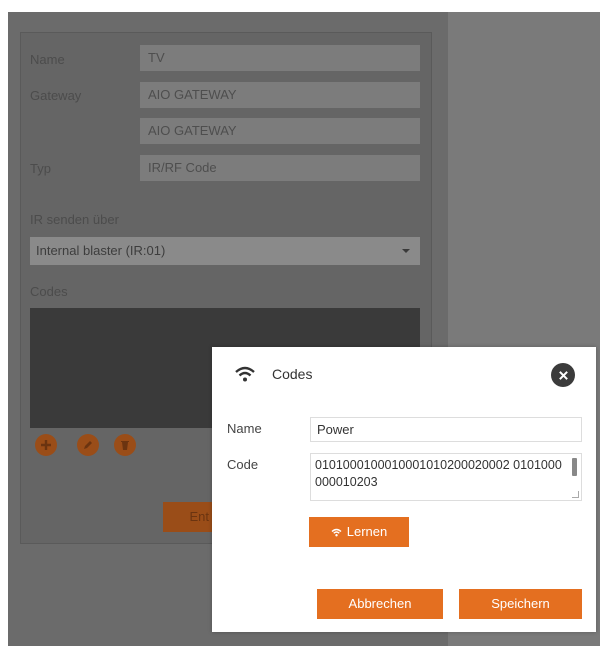 This screenshot has height=646, width=600. I want to click on dialog-header: Codes, so click(404, 375).